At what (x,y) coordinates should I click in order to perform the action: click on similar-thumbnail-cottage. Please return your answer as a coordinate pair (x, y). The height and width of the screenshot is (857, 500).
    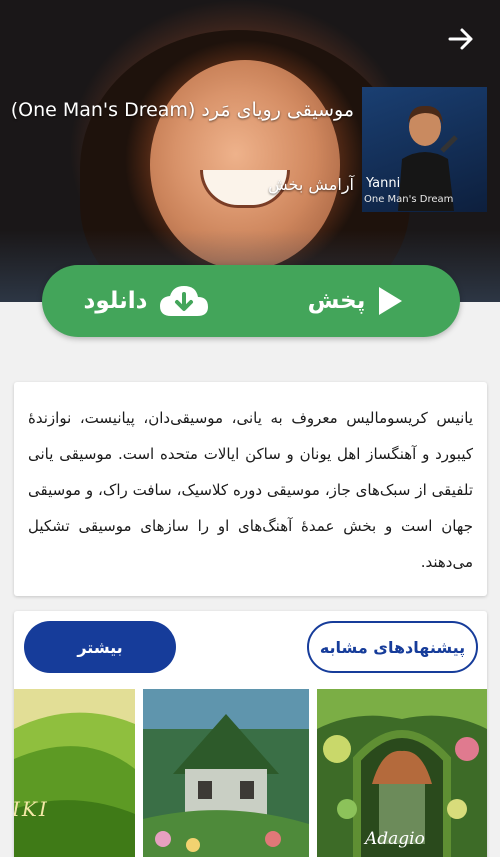
    Looking at the image, I should click on (226, 773).